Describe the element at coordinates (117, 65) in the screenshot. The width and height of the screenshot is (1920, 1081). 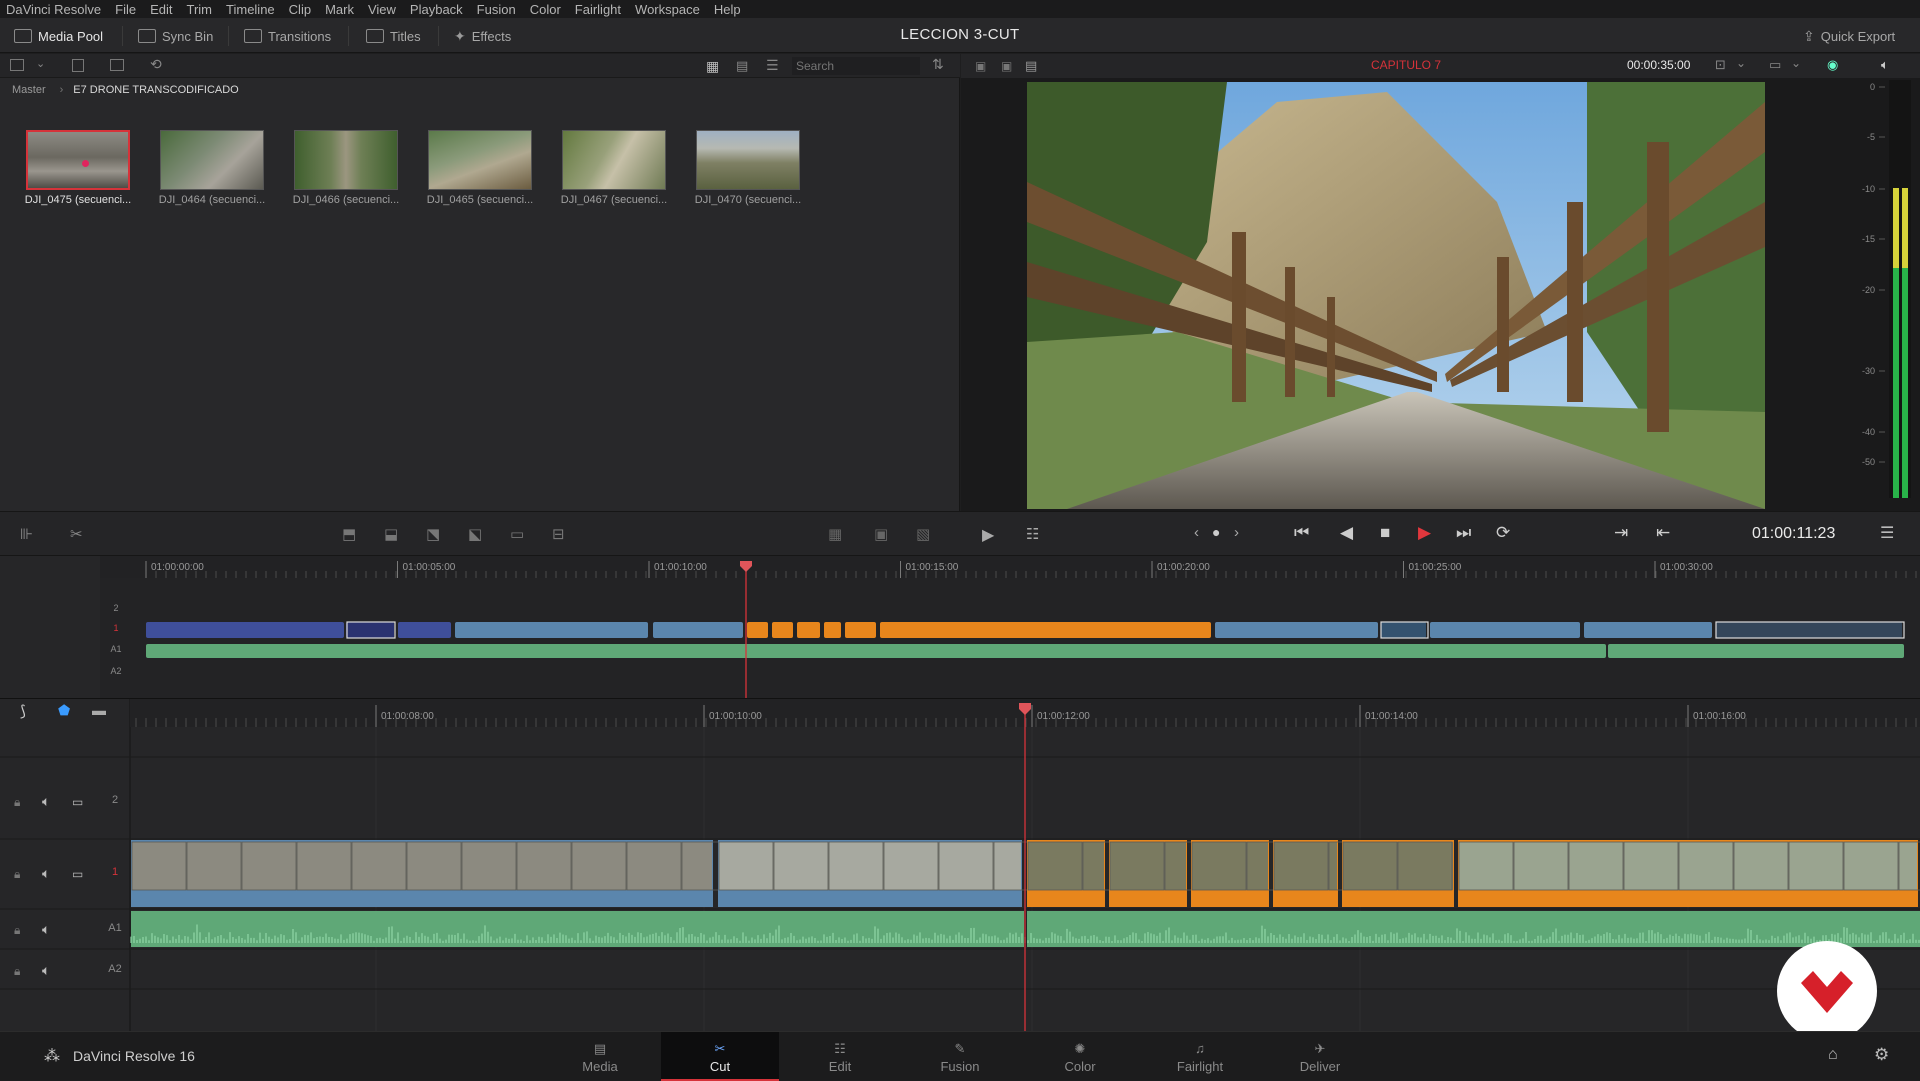
I see `new-bin-icon` at that location.